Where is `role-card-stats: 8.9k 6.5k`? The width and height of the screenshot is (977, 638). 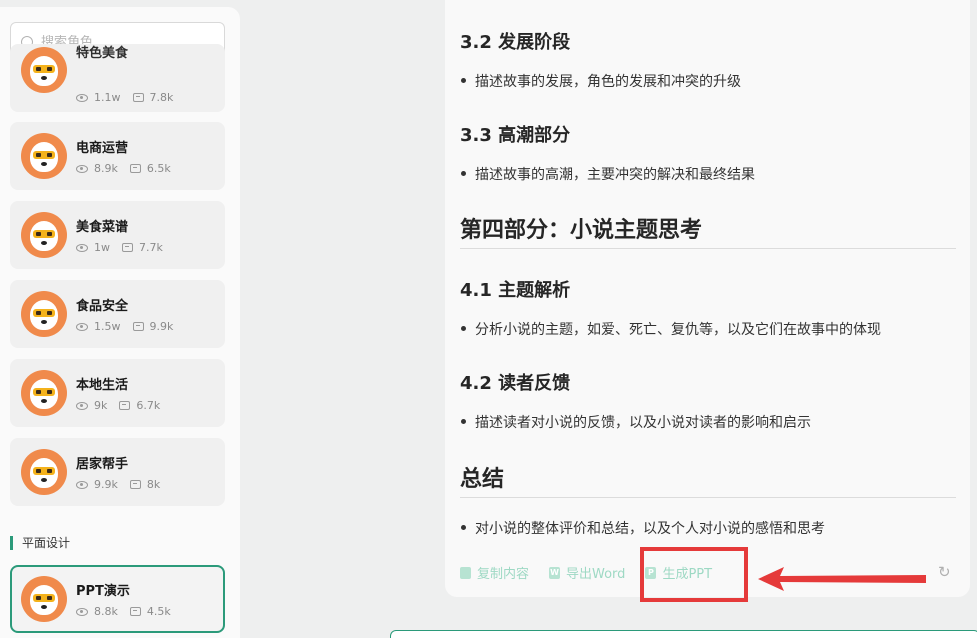 role-card-stats: 8.9k 6.5k is located at coordinates (123, 168).